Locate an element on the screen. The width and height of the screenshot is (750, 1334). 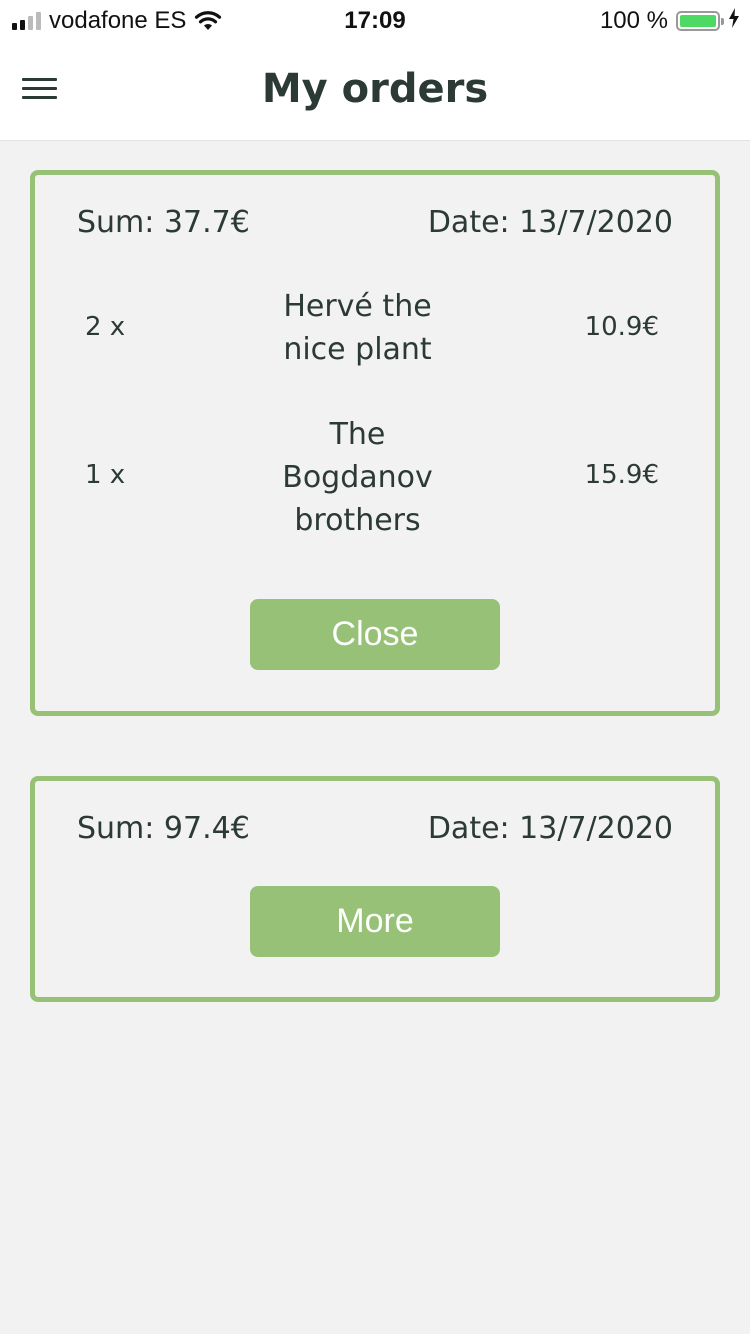
order-item: 1 x The Bogdanov brothers 15.9€ is located at coordinates (375, 478).